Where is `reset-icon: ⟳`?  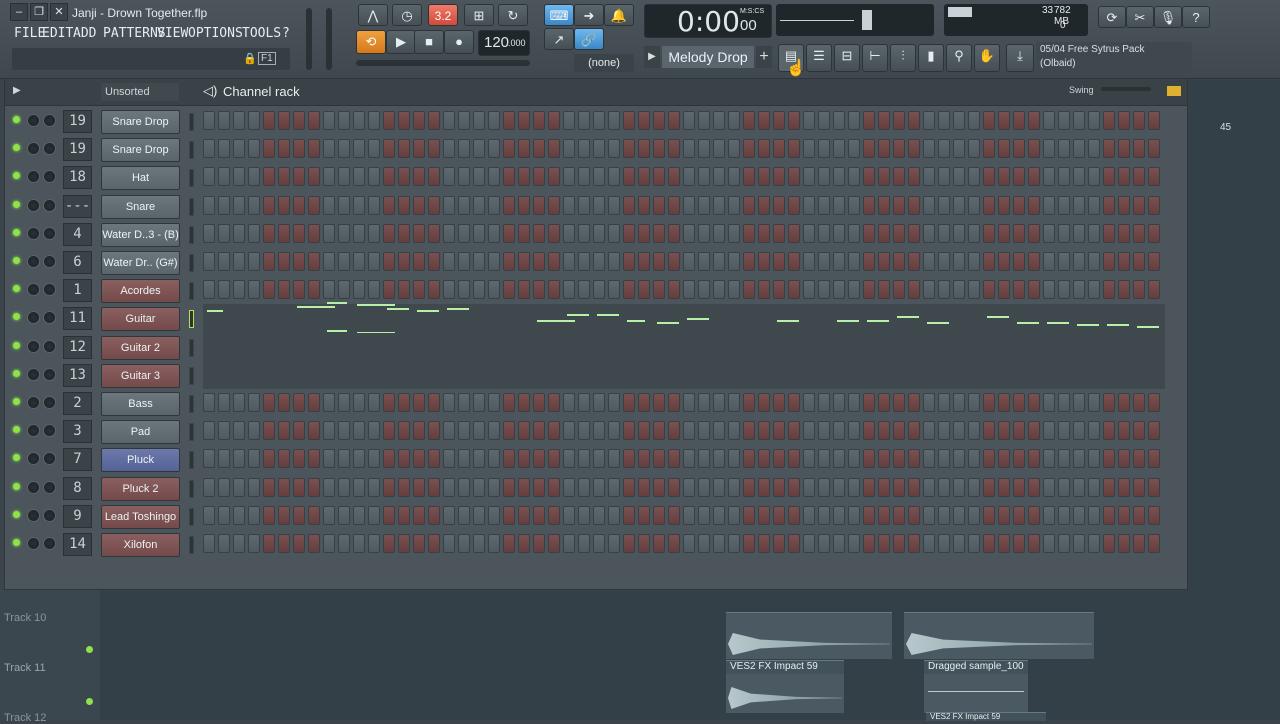 reset-icon: ⟳ is located at coordinates (1112, 17).